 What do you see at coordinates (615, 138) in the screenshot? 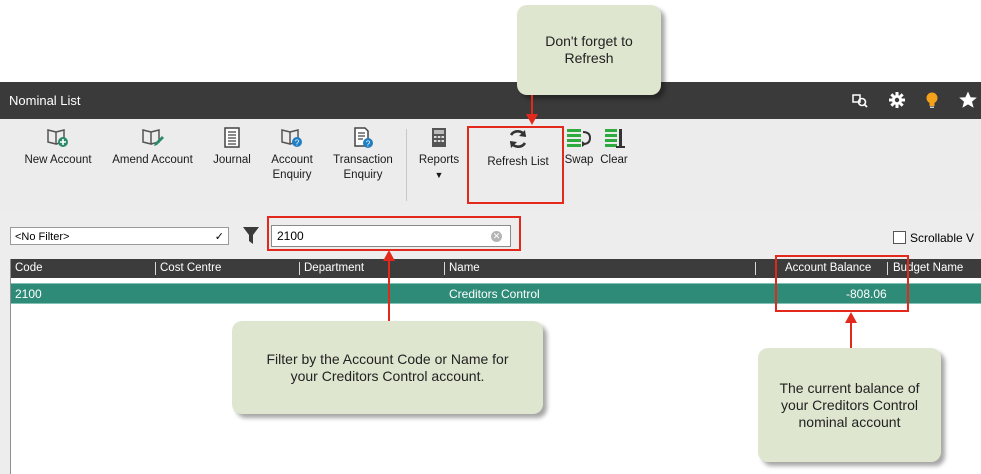
I see `clear-icon` at bounding box center [615, 138].